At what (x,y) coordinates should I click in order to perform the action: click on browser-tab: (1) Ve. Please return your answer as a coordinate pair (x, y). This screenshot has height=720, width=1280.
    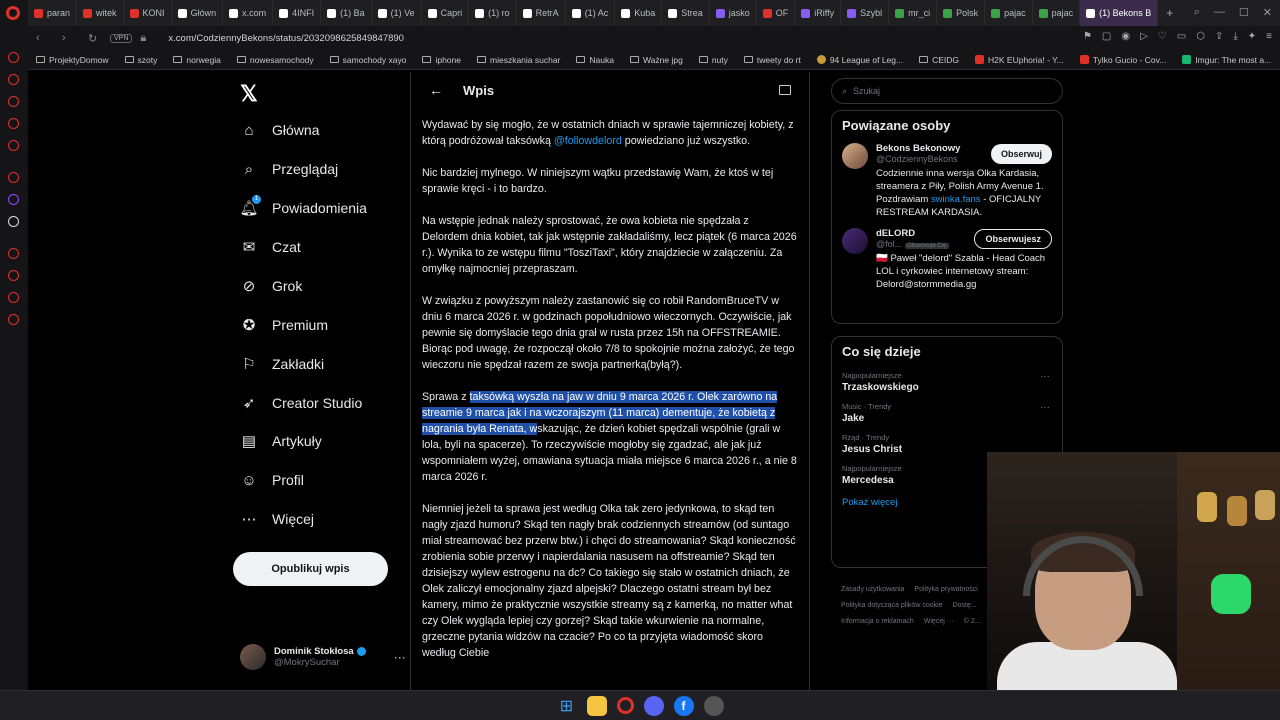
    Looking at the image, I should click on (397, 13).